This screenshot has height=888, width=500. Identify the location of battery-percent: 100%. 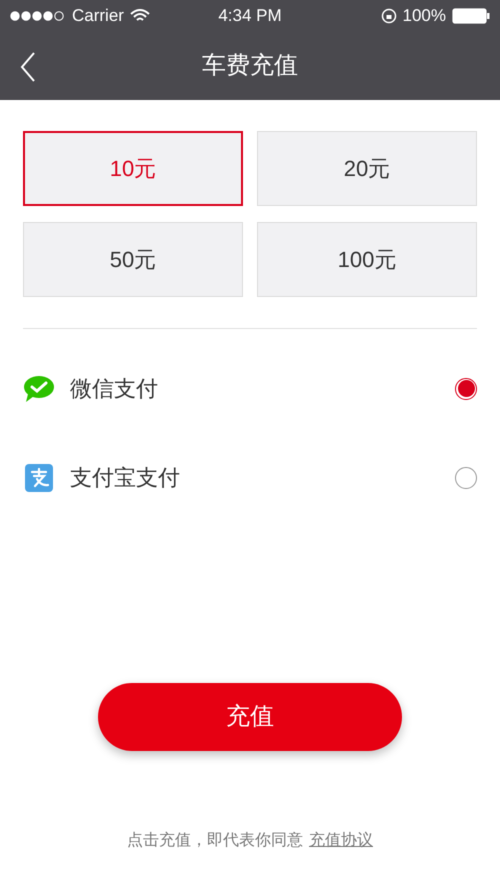
(424, 16).